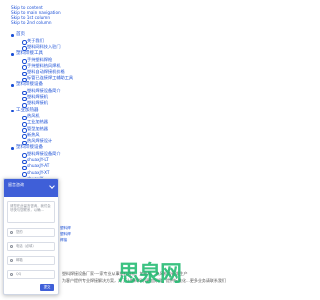  I want to click on nav-subitem-label: 热风焊接设计, so click(39, 141).